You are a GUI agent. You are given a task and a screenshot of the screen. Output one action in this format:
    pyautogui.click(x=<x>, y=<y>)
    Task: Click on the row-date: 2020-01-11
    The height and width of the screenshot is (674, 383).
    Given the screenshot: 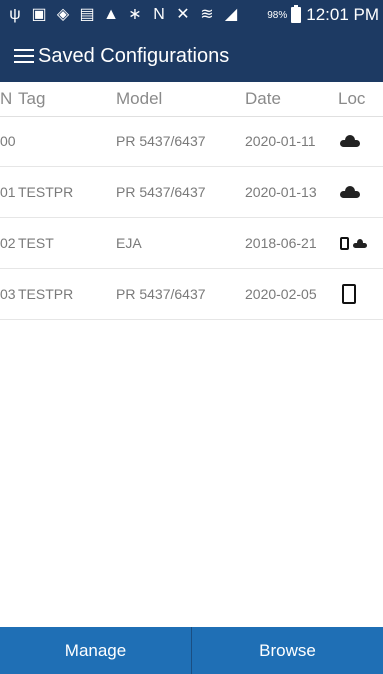 What is the action you would take?
    pyautogui.click(x=280, y=141)
    